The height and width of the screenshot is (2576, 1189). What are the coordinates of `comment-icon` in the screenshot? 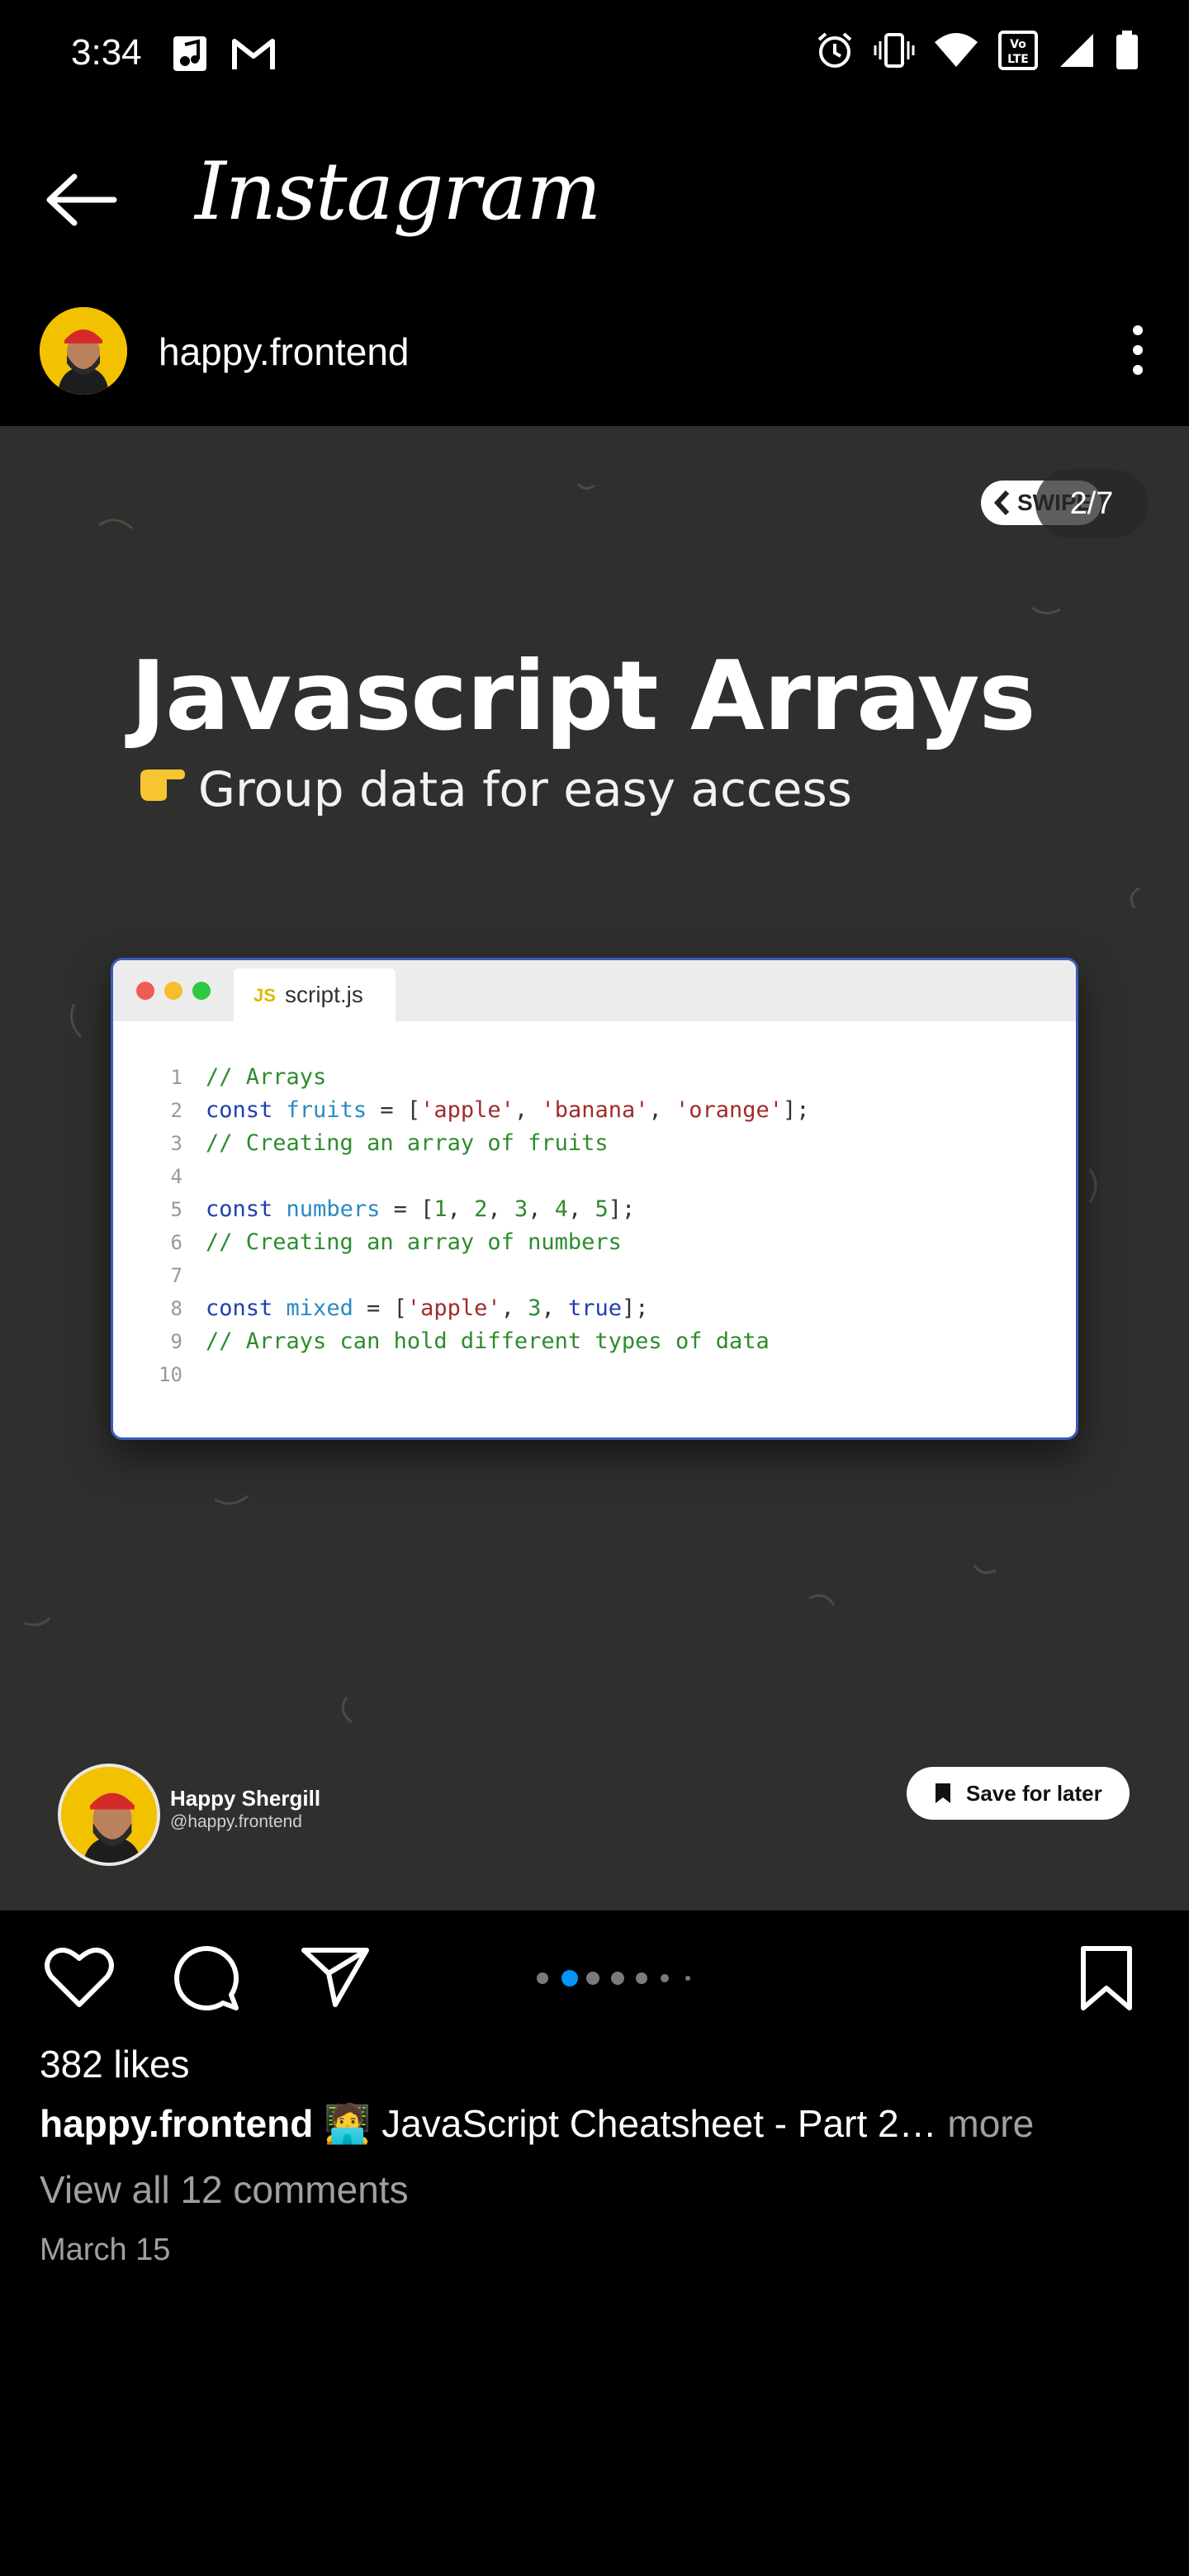 It's located at (206, 1978).